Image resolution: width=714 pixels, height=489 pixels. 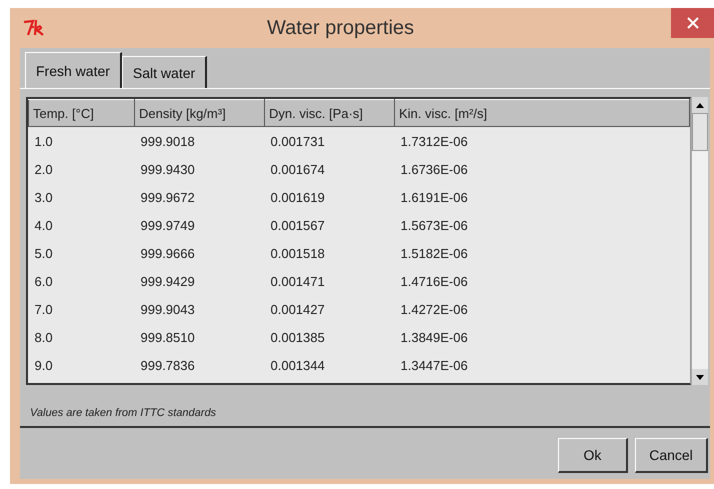 I want to click on down-arrow-icon, so click(x=700, y=377).